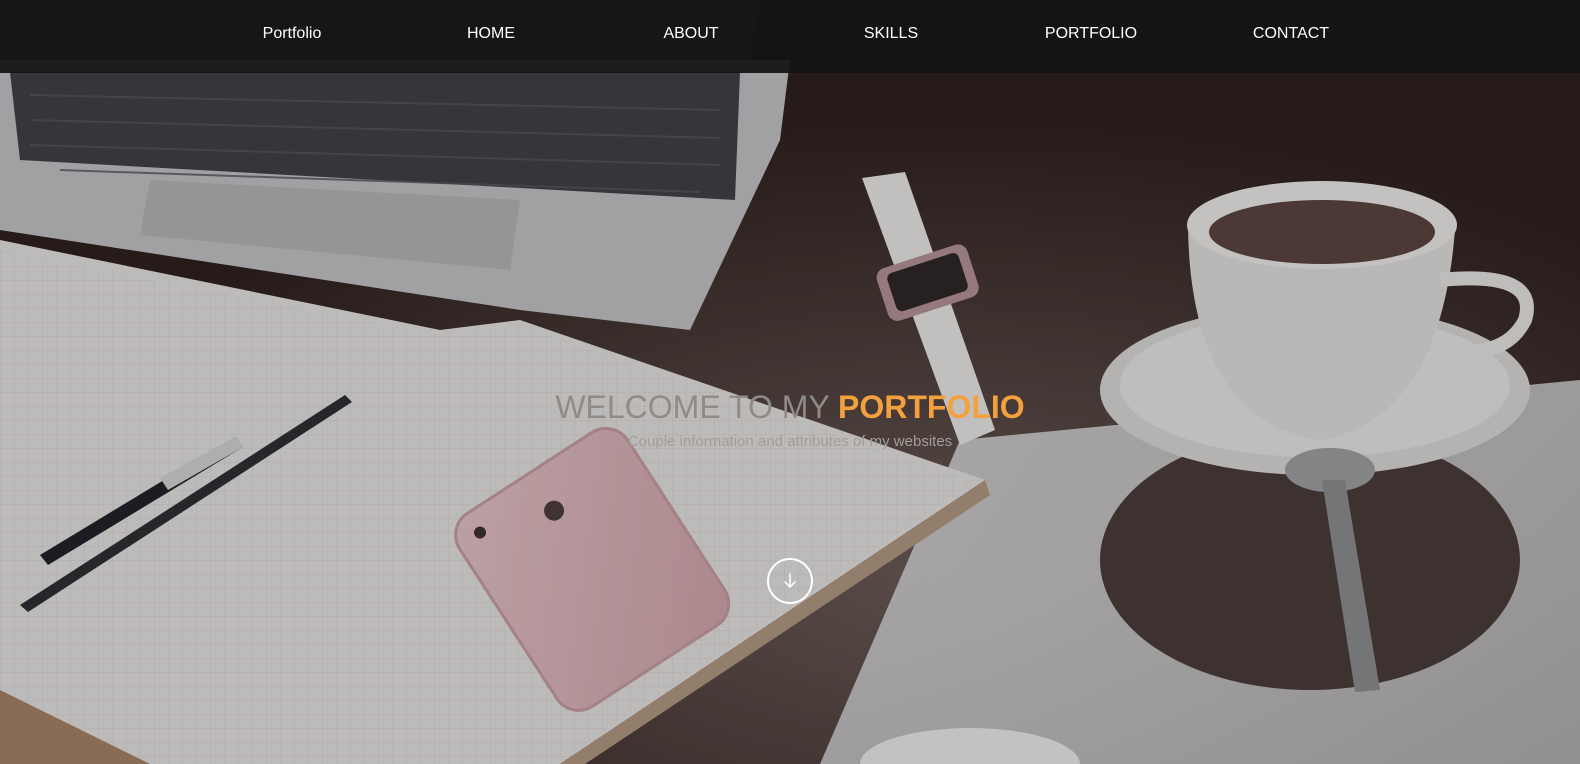 The image size is (1580, 764). I want to click on nav-item-contact: CONTACT, so click(1291, 34).